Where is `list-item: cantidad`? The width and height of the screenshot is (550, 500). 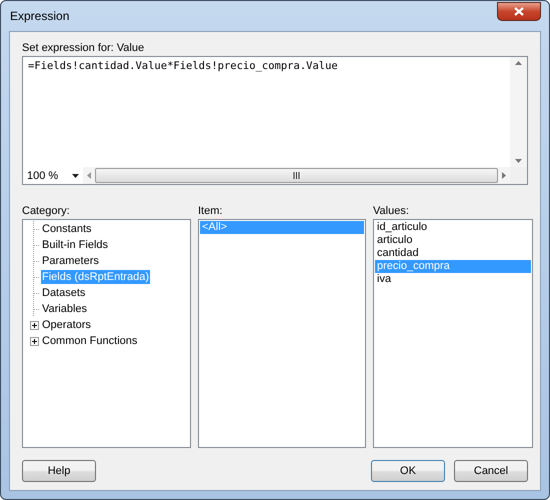
list-item: cantidad is located at coordinates (453, 253).